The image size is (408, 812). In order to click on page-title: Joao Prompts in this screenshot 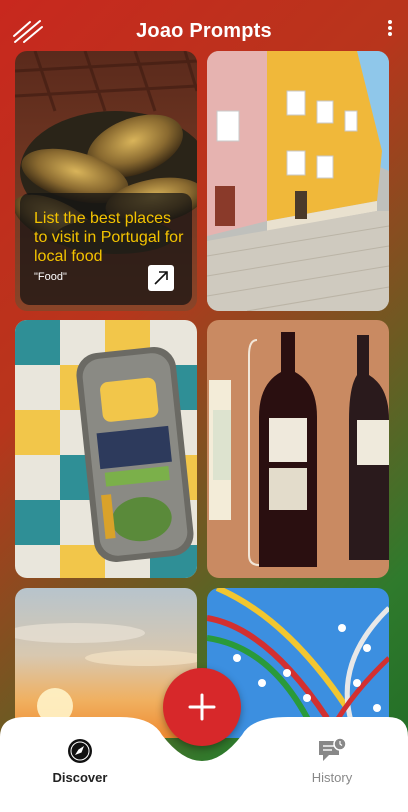, I will do `click(204, 31)`.